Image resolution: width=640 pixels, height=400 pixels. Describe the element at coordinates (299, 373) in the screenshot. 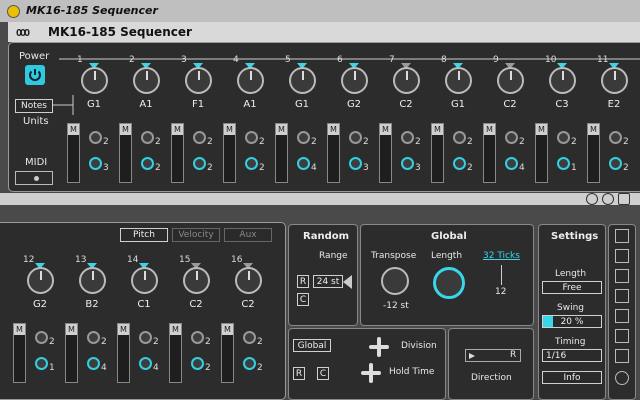

I see `hold-r-button: R` at that location.